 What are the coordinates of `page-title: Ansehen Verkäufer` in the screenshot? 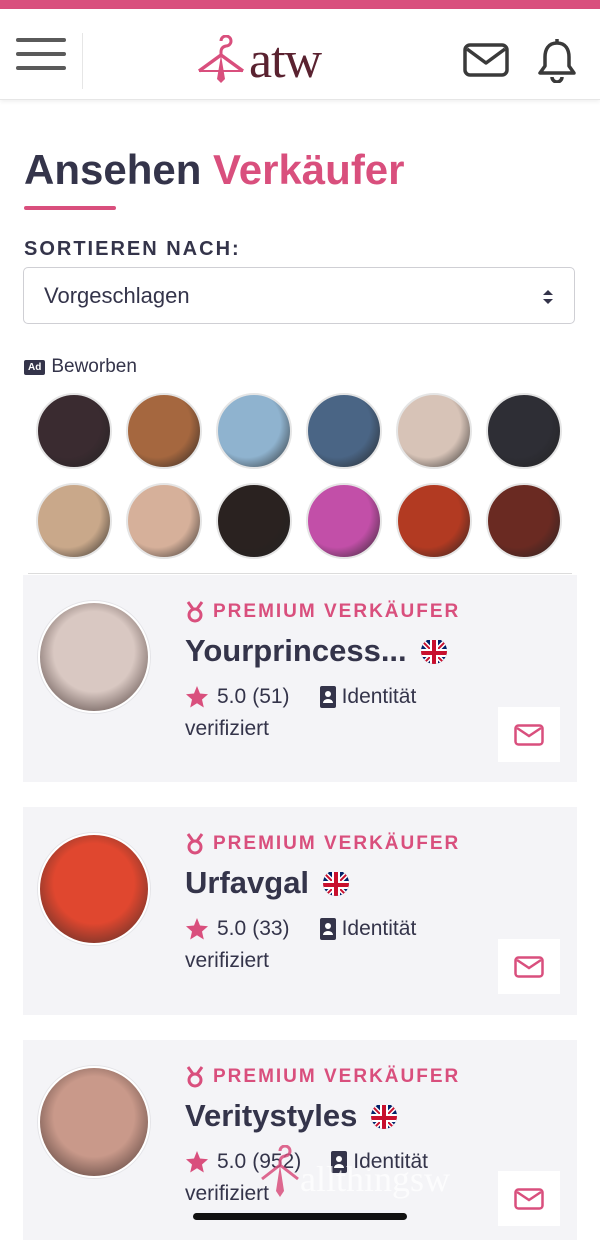 It's located at (214, 170).